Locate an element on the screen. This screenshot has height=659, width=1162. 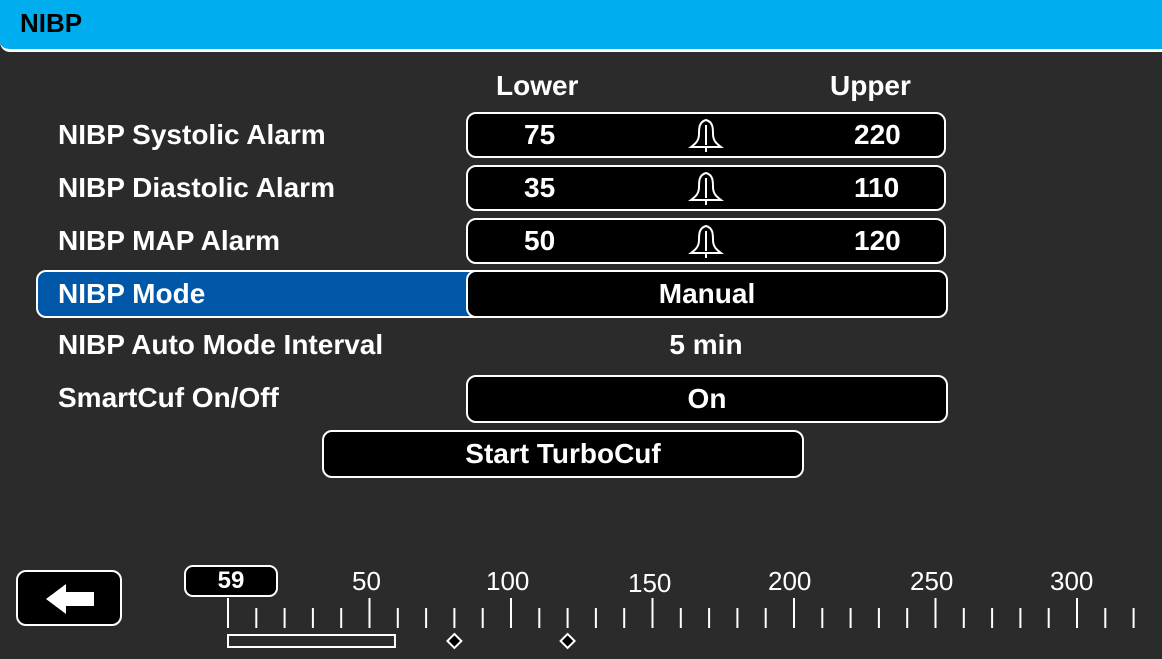
auto-interval-value: 5 min is located at coordinates (706, 344).